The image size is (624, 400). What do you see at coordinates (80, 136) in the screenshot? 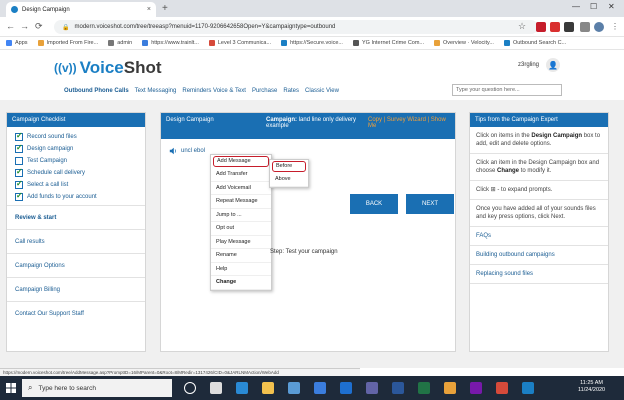
I see `checklist-item: Record sound files` at bounding box center [80, 136].